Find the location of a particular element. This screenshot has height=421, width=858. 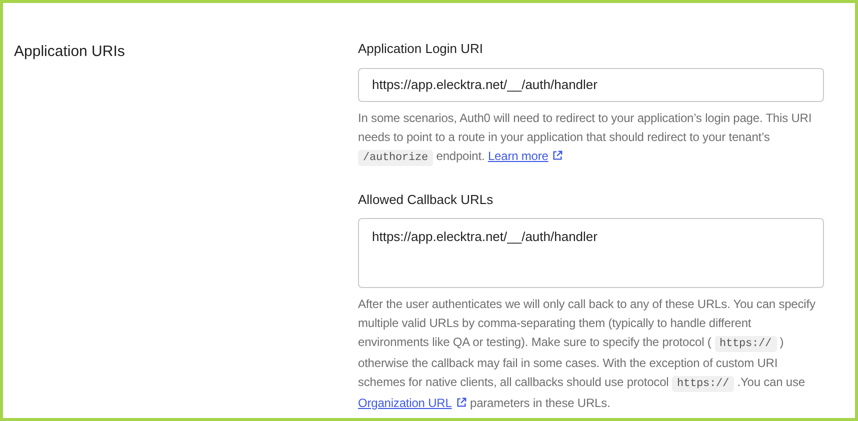

callback-urls-field: https://app.elecktra.net/__/auth/handler is located at coordinates (591, 253).